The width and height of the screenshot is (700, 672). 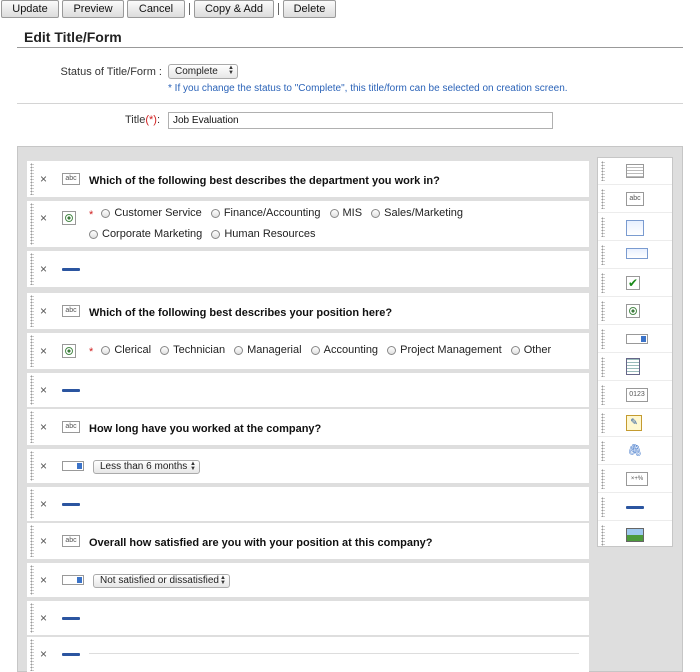 What do you see at coordinates (192, 350) in the screenshot?
I see `radio-option: Technician` at bounding box center [192, 350].